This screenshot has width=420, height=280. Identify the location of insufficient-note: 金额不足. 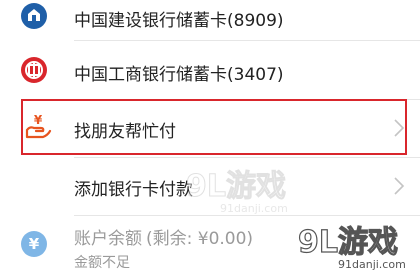
(102, 263).